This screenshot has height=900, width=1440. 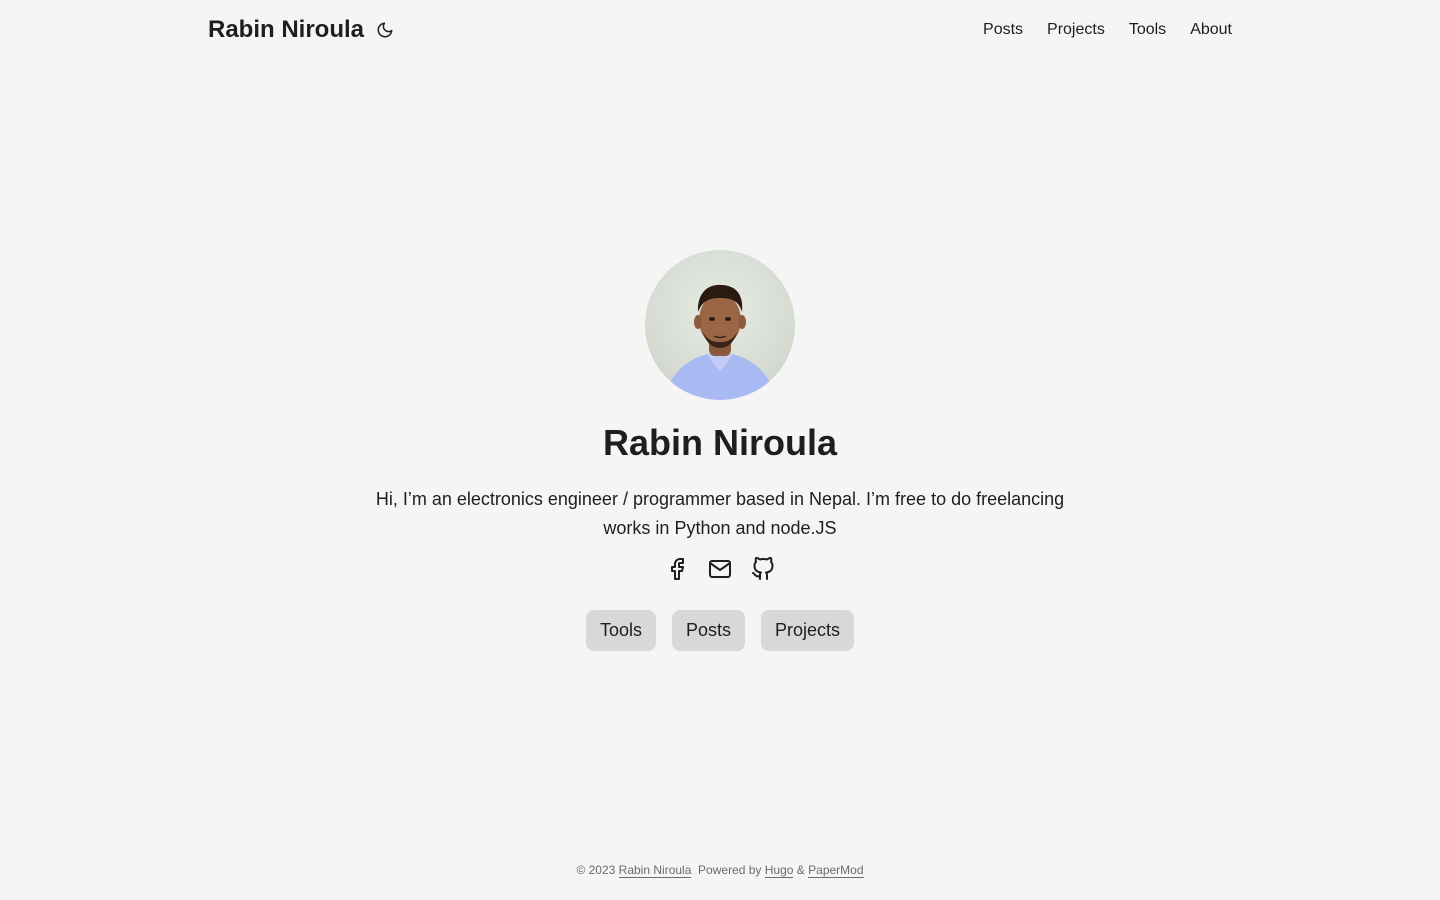 I want to click on profile-photo, so click(x=720, y=342).